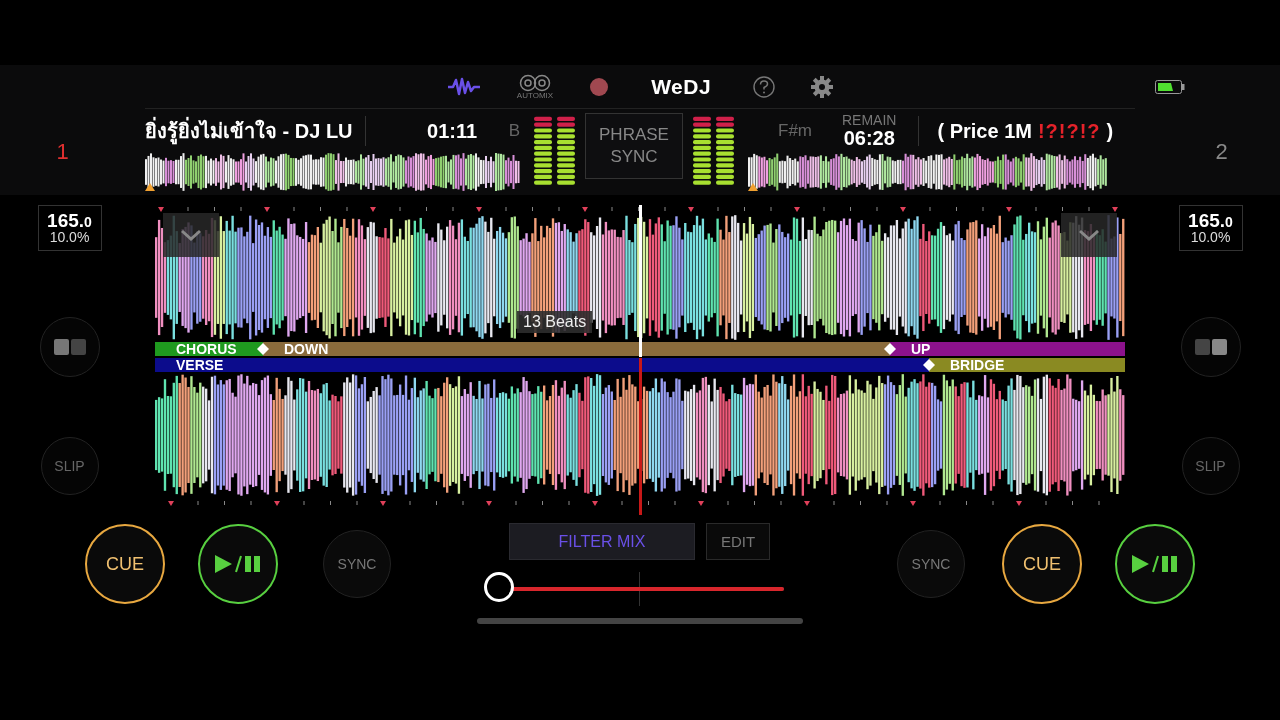  What do you see at coordinates (1025, 131) in the screenshot?
I see `track-title: ( Price 1M !?!?!? )` at bounding box center [1025, 131].